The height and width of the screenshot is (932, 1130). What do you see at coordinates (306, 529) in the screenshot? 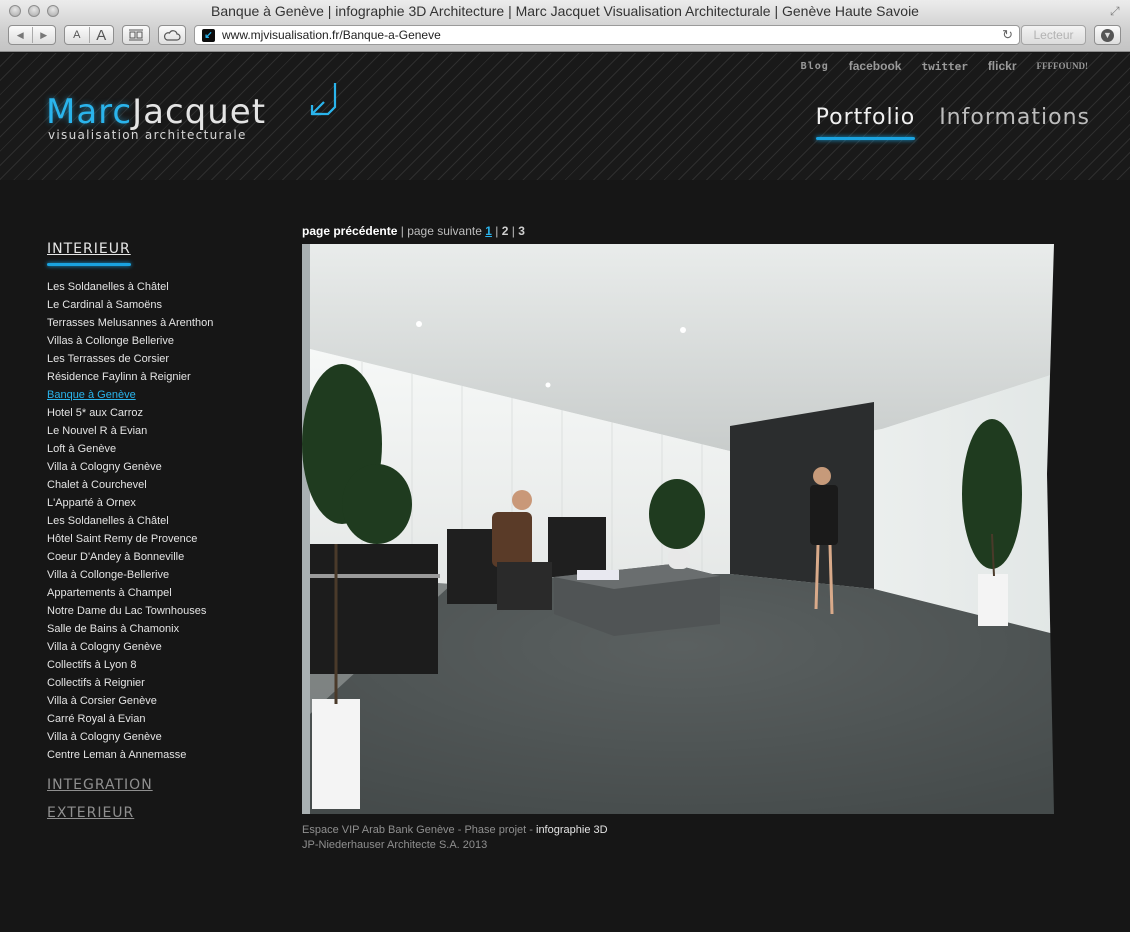
I see `image-edge` at bounding box center [306, 529].